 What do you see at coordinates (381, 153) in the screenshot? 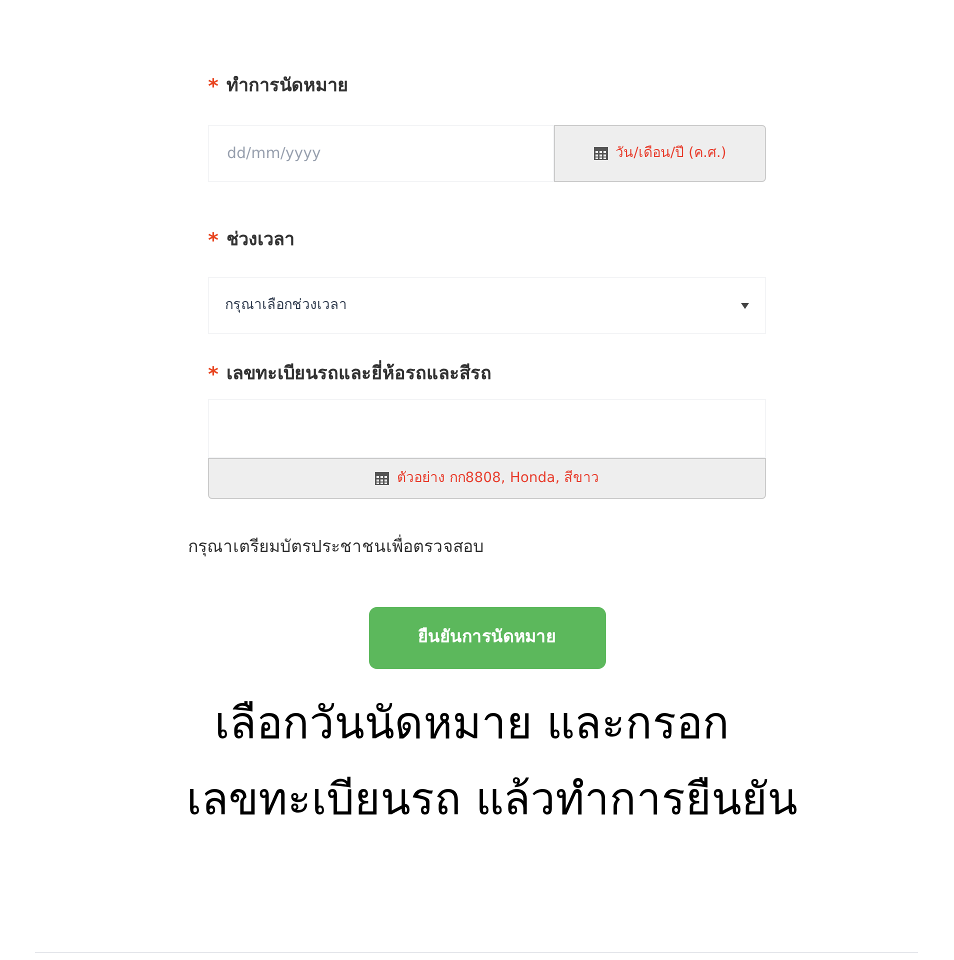
I see `date-field: dd/mm/yyyy` at bounding box center [381, 153].